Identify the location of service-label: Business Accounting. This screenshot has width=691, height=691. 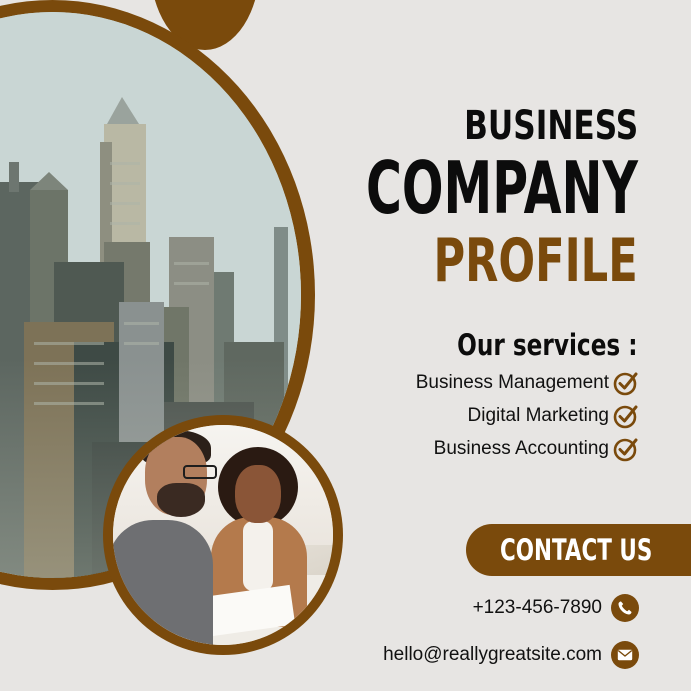
(521, 448).